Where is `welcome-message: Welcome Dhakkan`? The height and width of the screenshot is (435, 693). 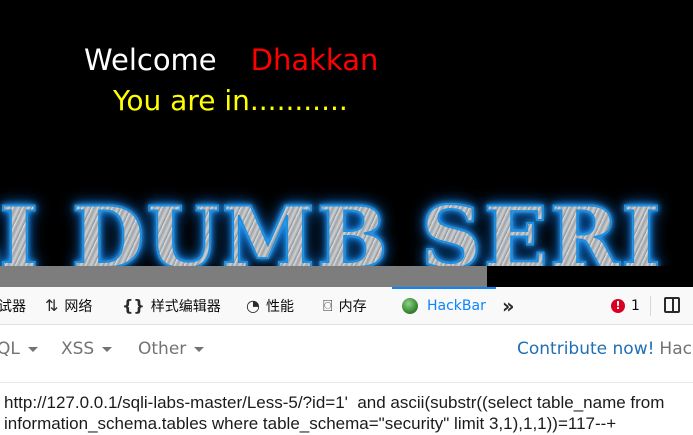 welcome-message: Welcome Dhakkan is located at coordinates (231, 60).